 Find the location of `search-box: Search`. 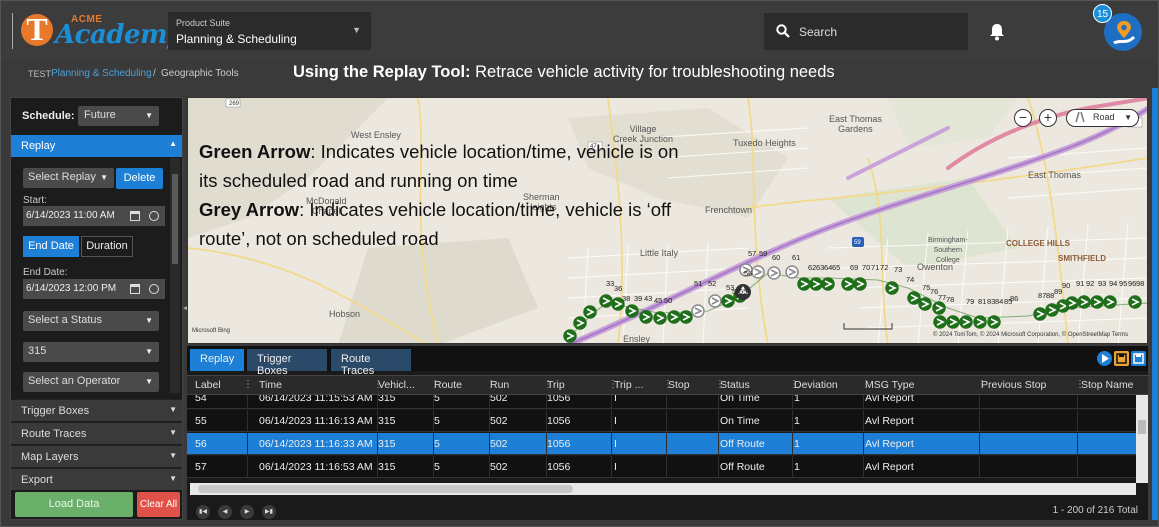

search-box: Search is located at coordinates (866, 31).